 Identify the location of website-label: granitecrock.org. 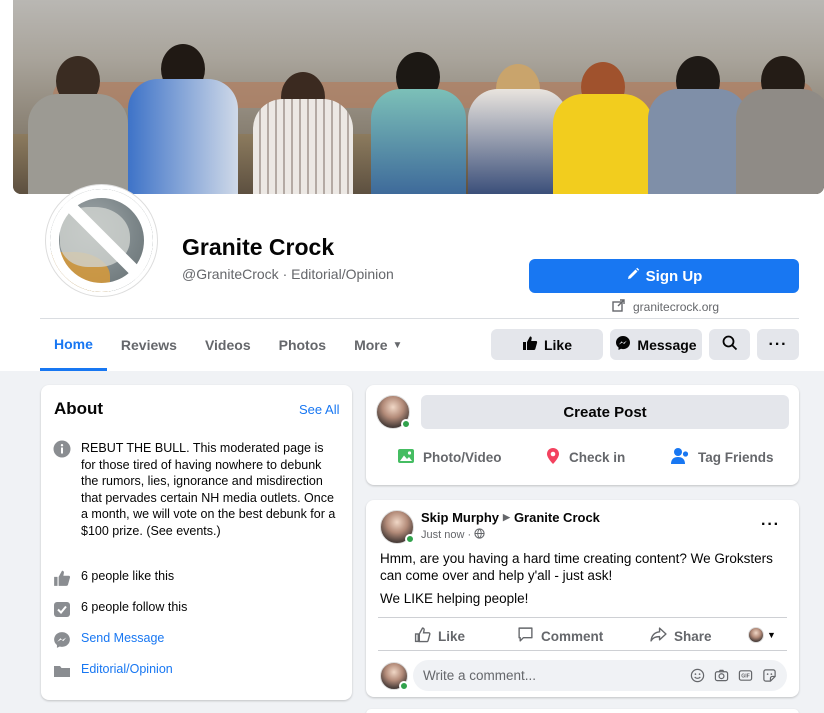
(676, 307).